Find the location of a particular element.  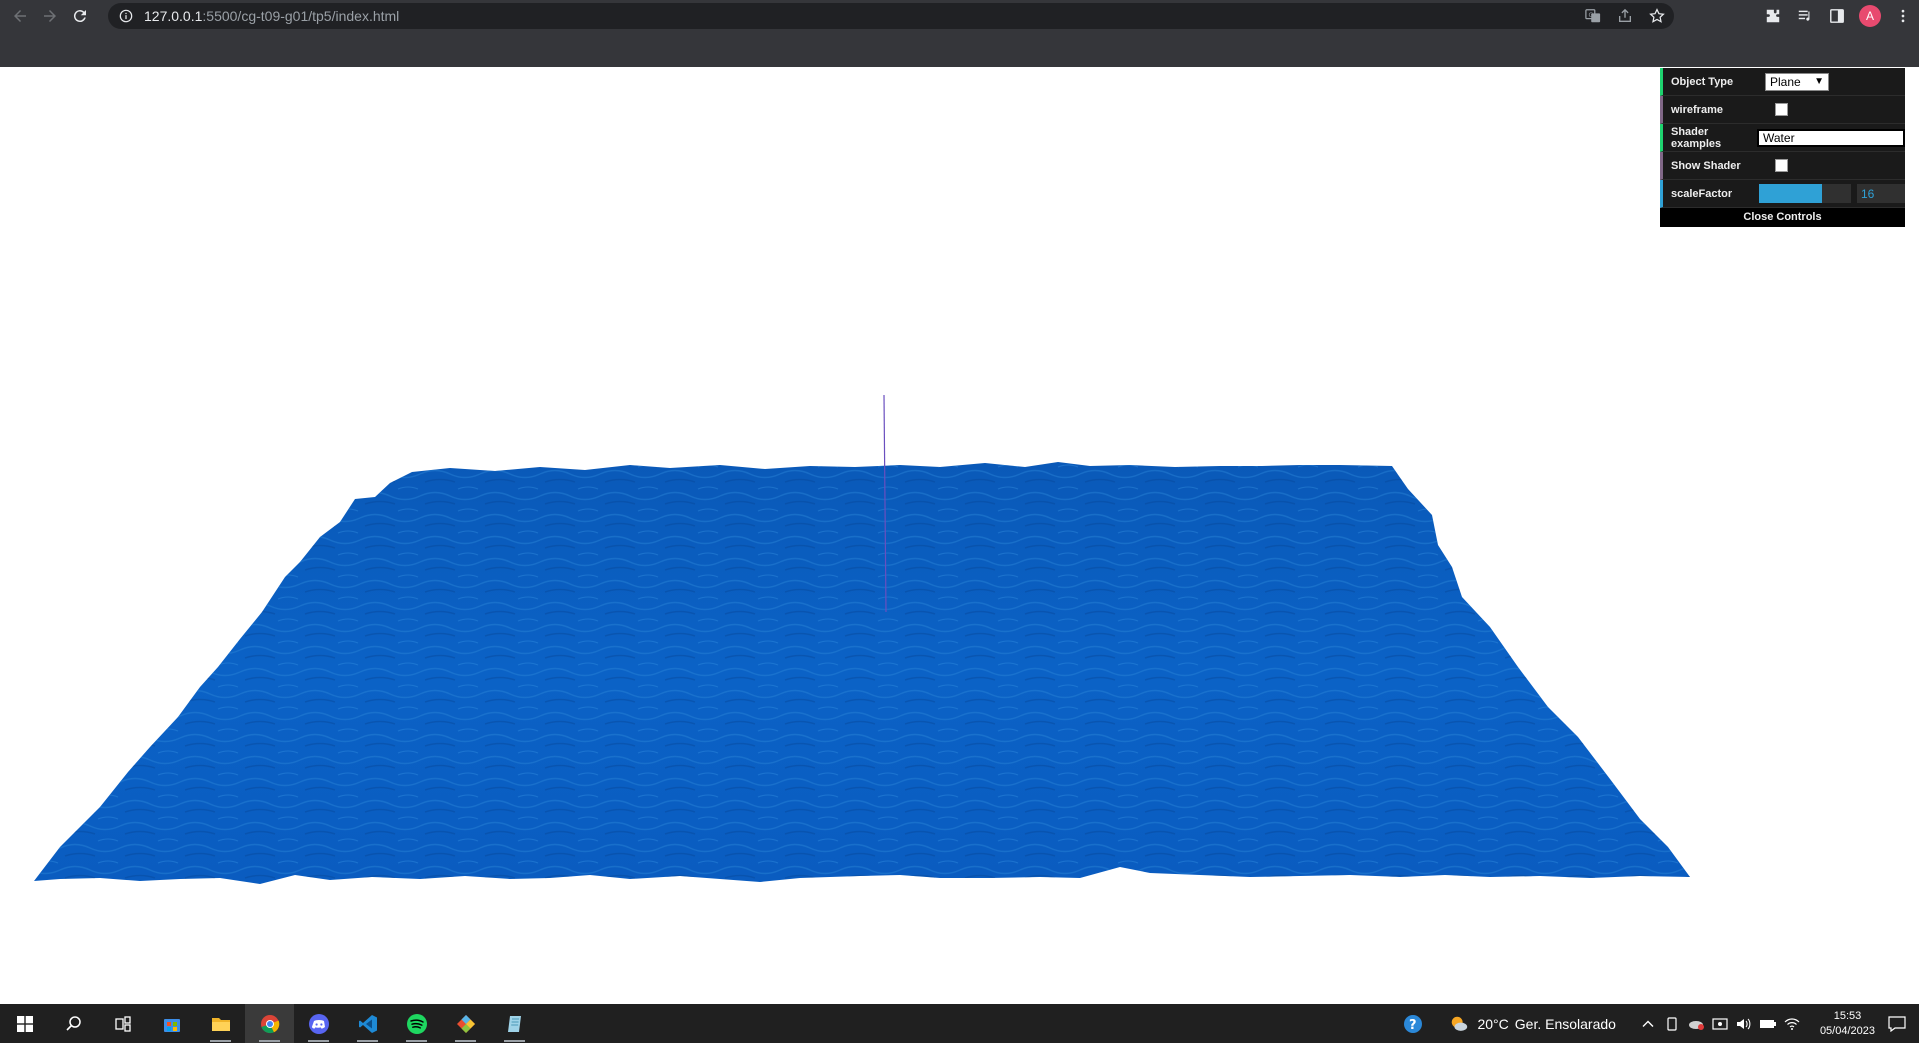

onedrive-icon is located at coordinates (1696, 1024).